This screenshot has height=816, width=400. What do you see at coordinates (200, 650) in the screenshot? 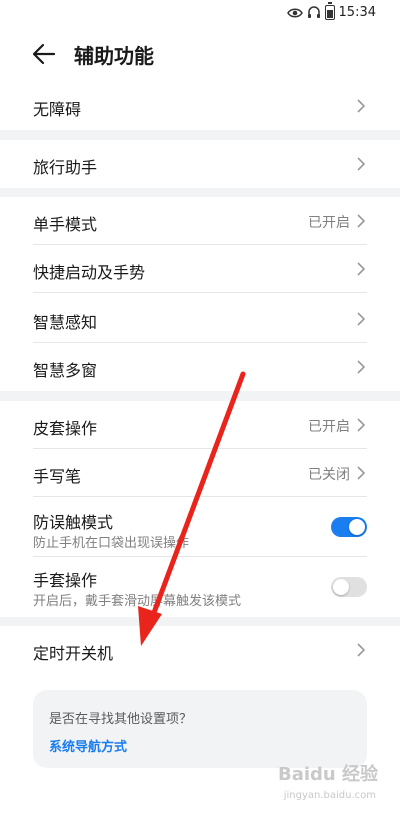
I see `menu-item-scheduled-power: 定时开关机` at bounding box center [200, 650].